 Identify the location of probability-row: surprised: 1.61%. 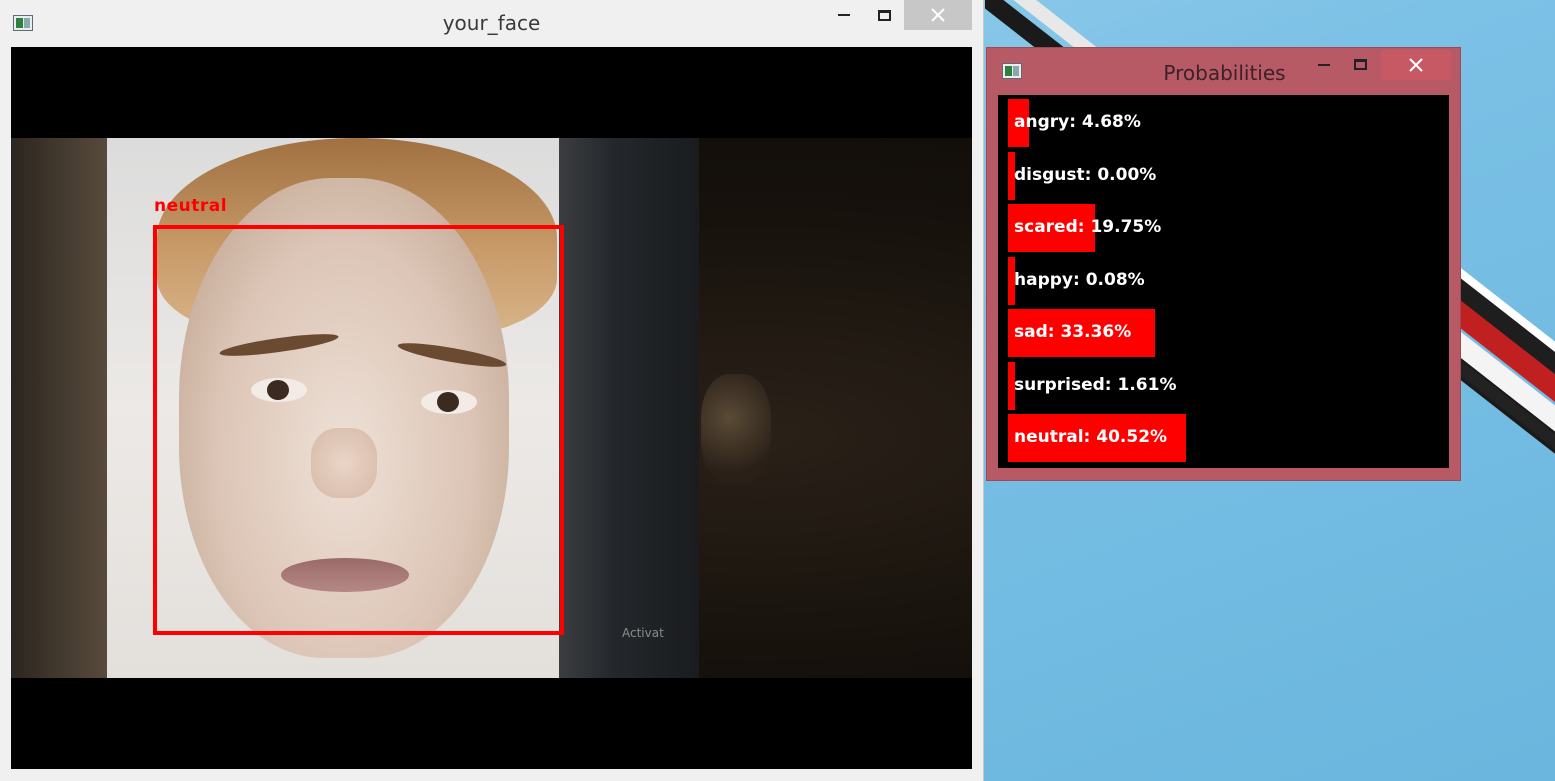
(1223, 385).